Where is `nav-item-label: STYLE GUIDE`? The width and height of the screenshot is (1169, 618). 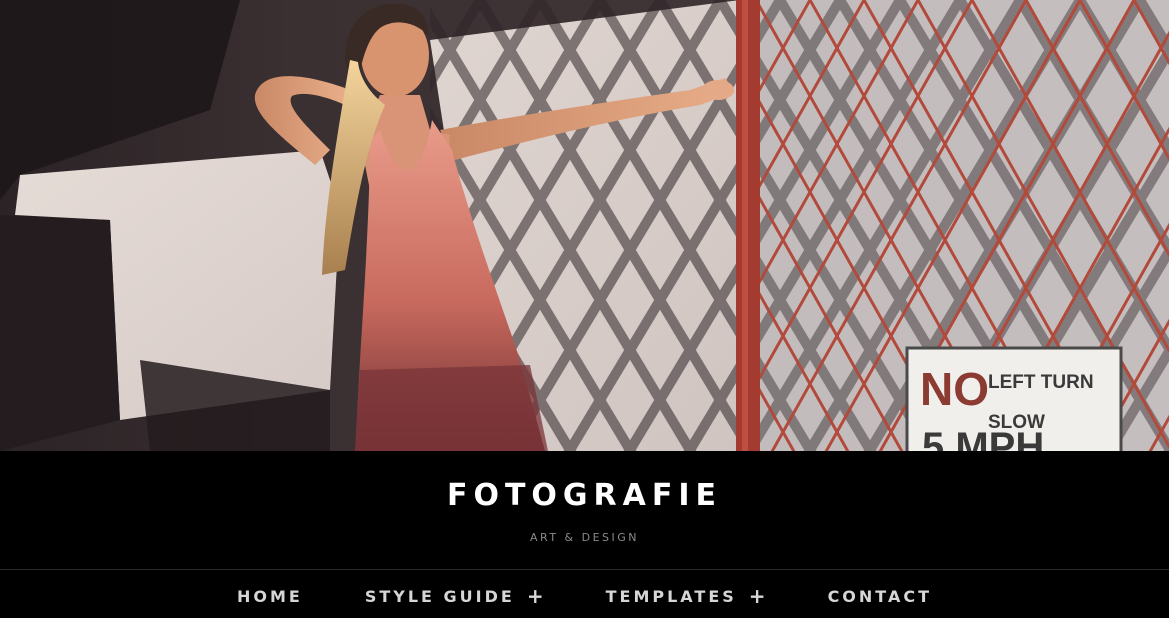
nav-item-label: STYLE GUIDE is located at coordinates (439, 596).